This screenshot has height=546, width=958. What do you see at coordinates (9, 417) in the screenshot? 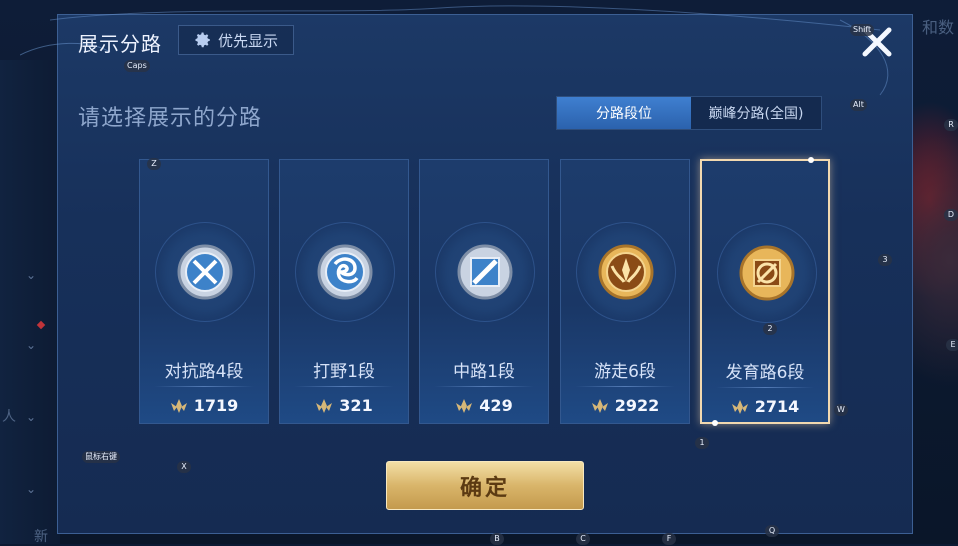
I see `background-text: 人` at bounding box center [9, 417].